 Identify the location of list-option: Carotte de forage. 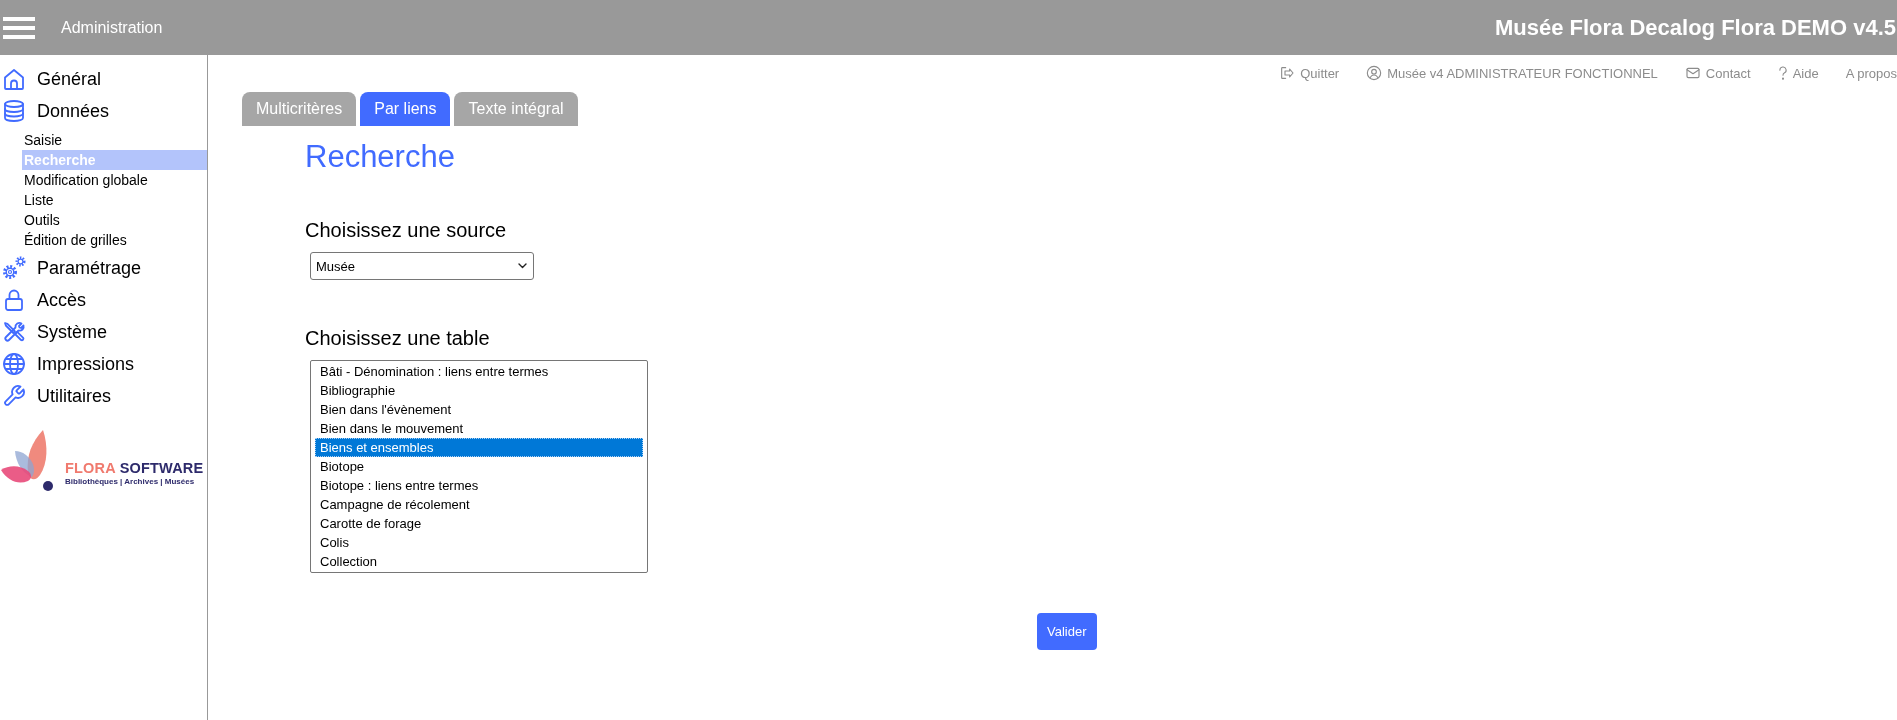
(479, 523).